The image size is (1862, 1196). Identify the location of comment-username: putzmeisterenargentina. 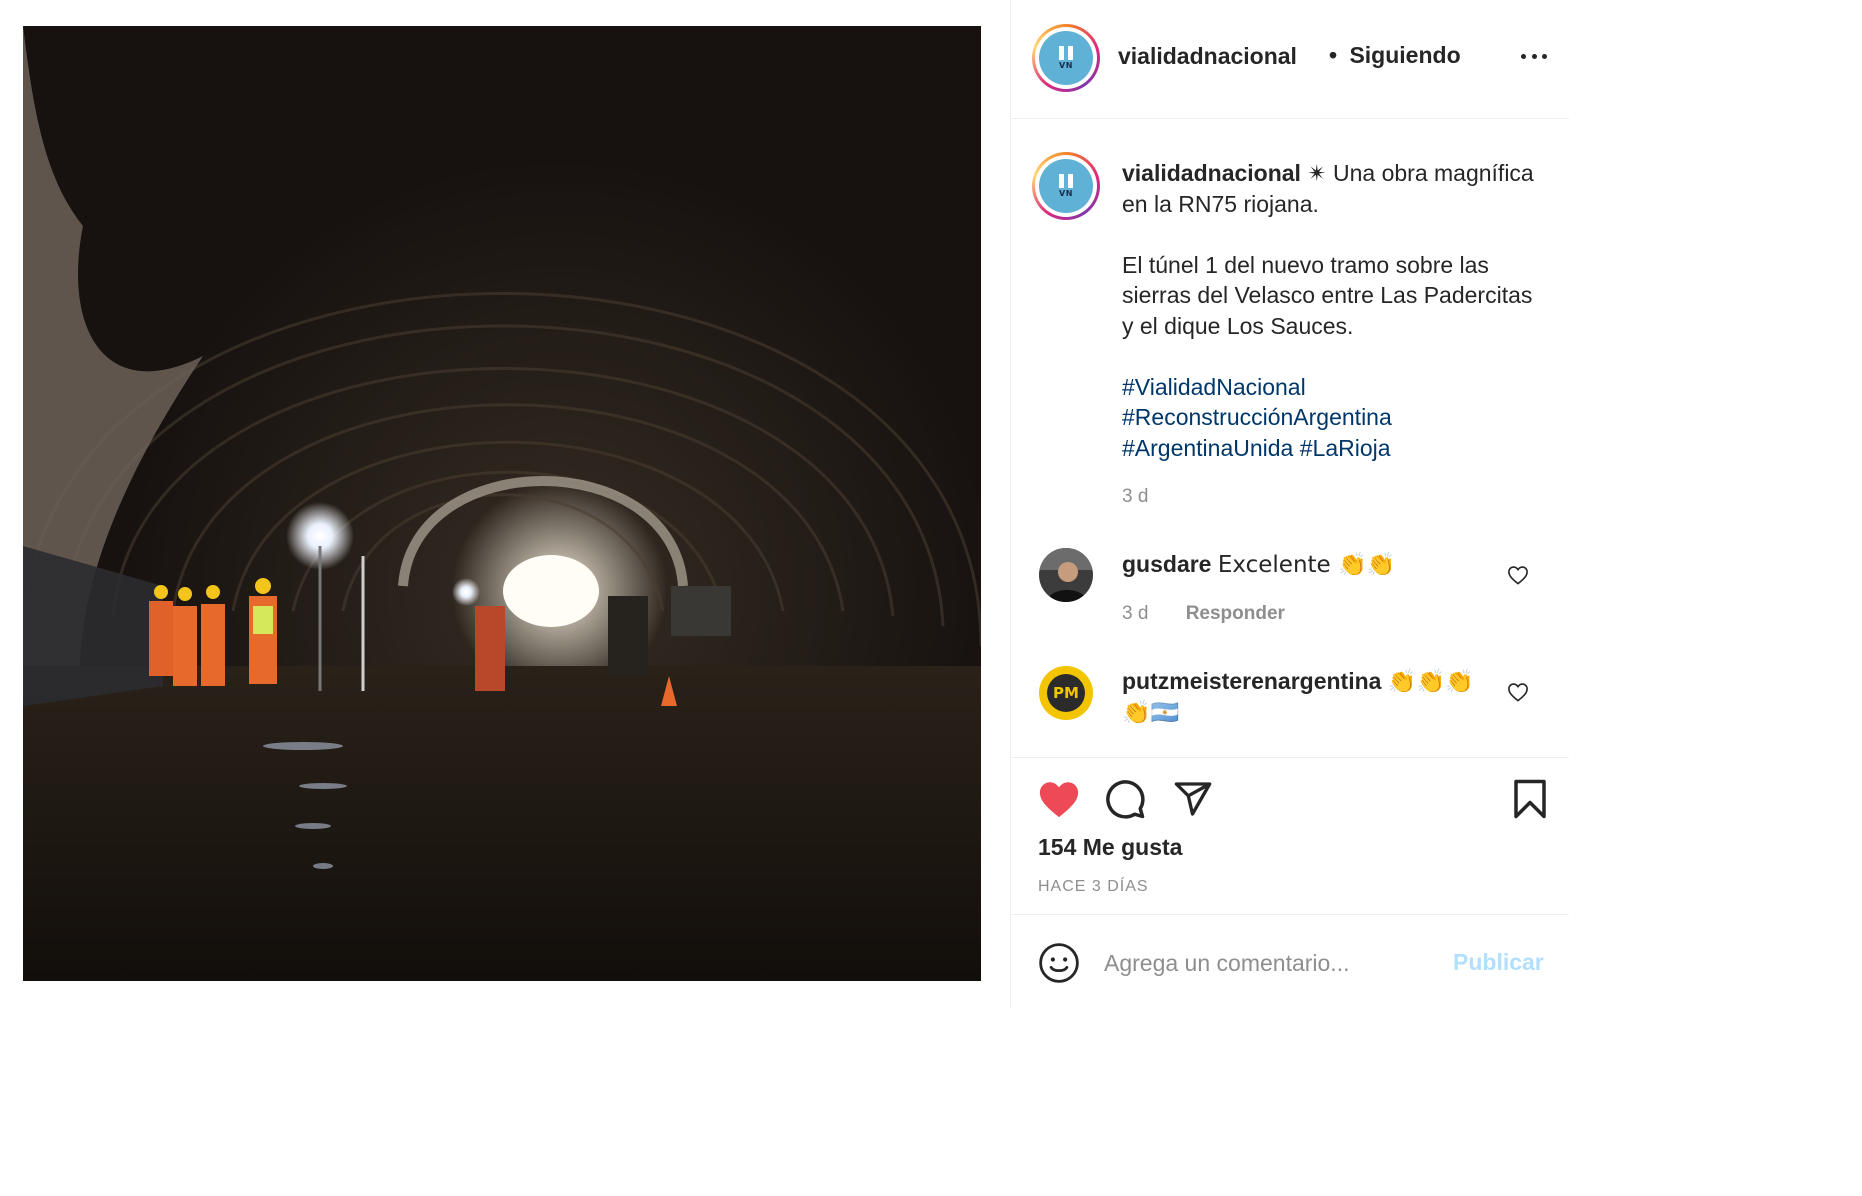
(1251, 681).